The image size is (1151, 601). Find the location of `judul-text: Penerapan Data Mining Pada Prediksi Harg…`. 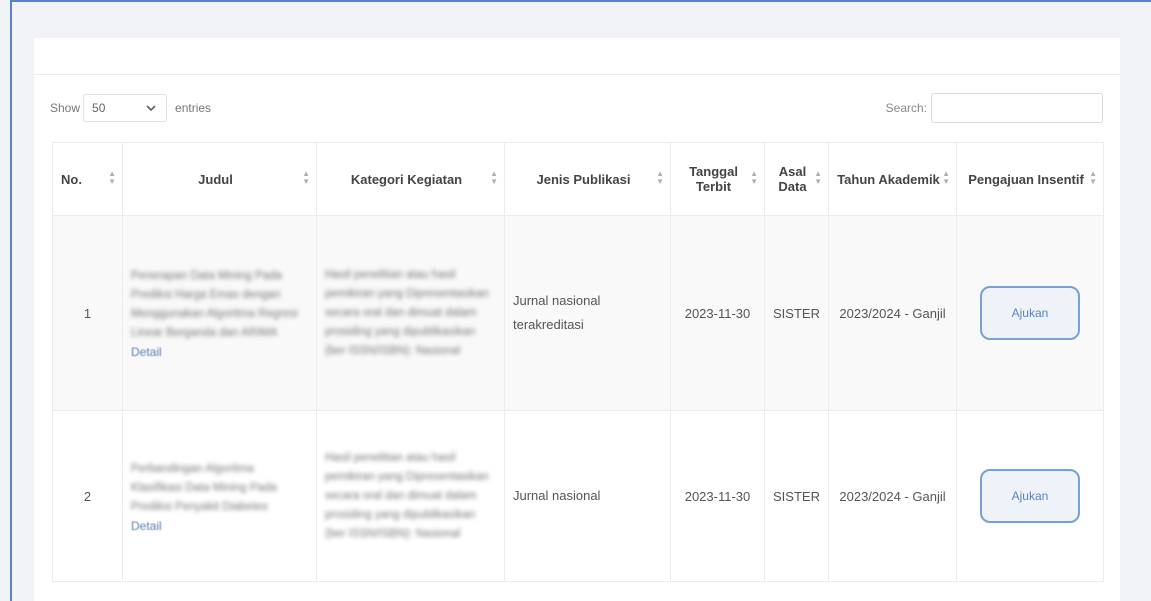

judul-text: Penerapan Data Mining Pada Prediksi Harg… is located at coordinates (214, 304).